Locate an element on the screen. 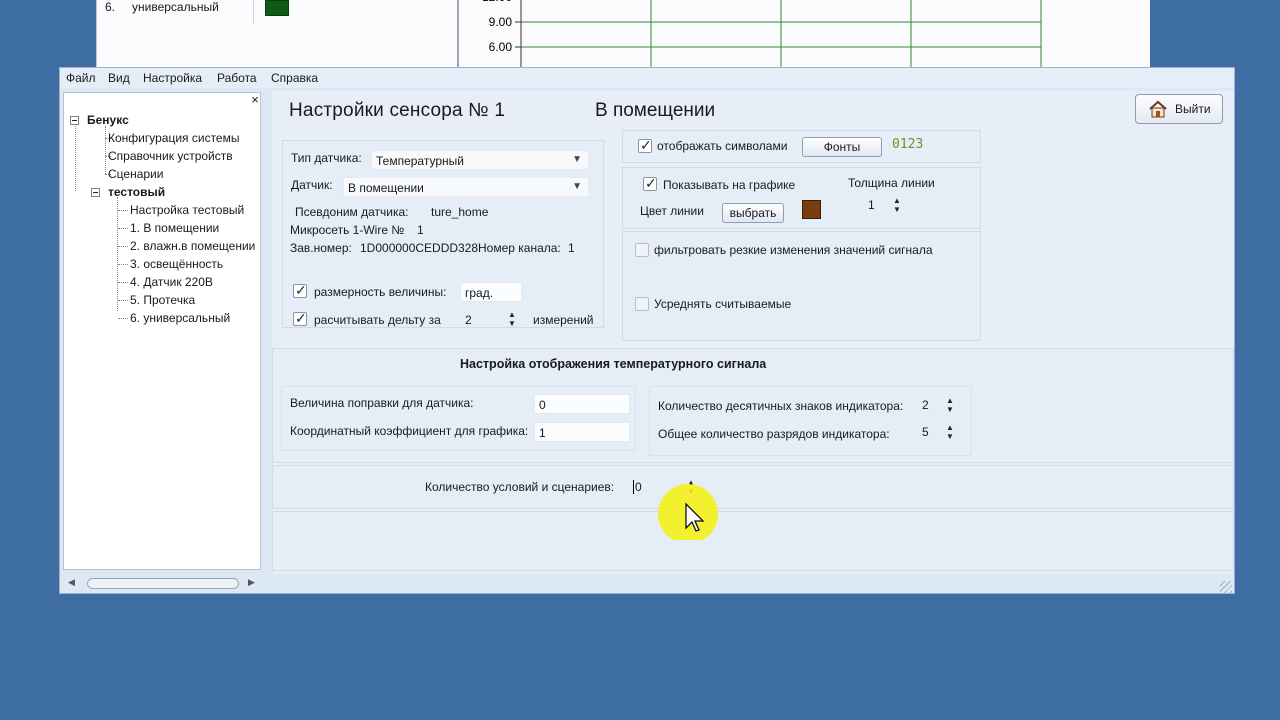 The width and height of the screenshot is (1280, 720). background-list-row: 6. универсальный is located at coordinates (179, 9).